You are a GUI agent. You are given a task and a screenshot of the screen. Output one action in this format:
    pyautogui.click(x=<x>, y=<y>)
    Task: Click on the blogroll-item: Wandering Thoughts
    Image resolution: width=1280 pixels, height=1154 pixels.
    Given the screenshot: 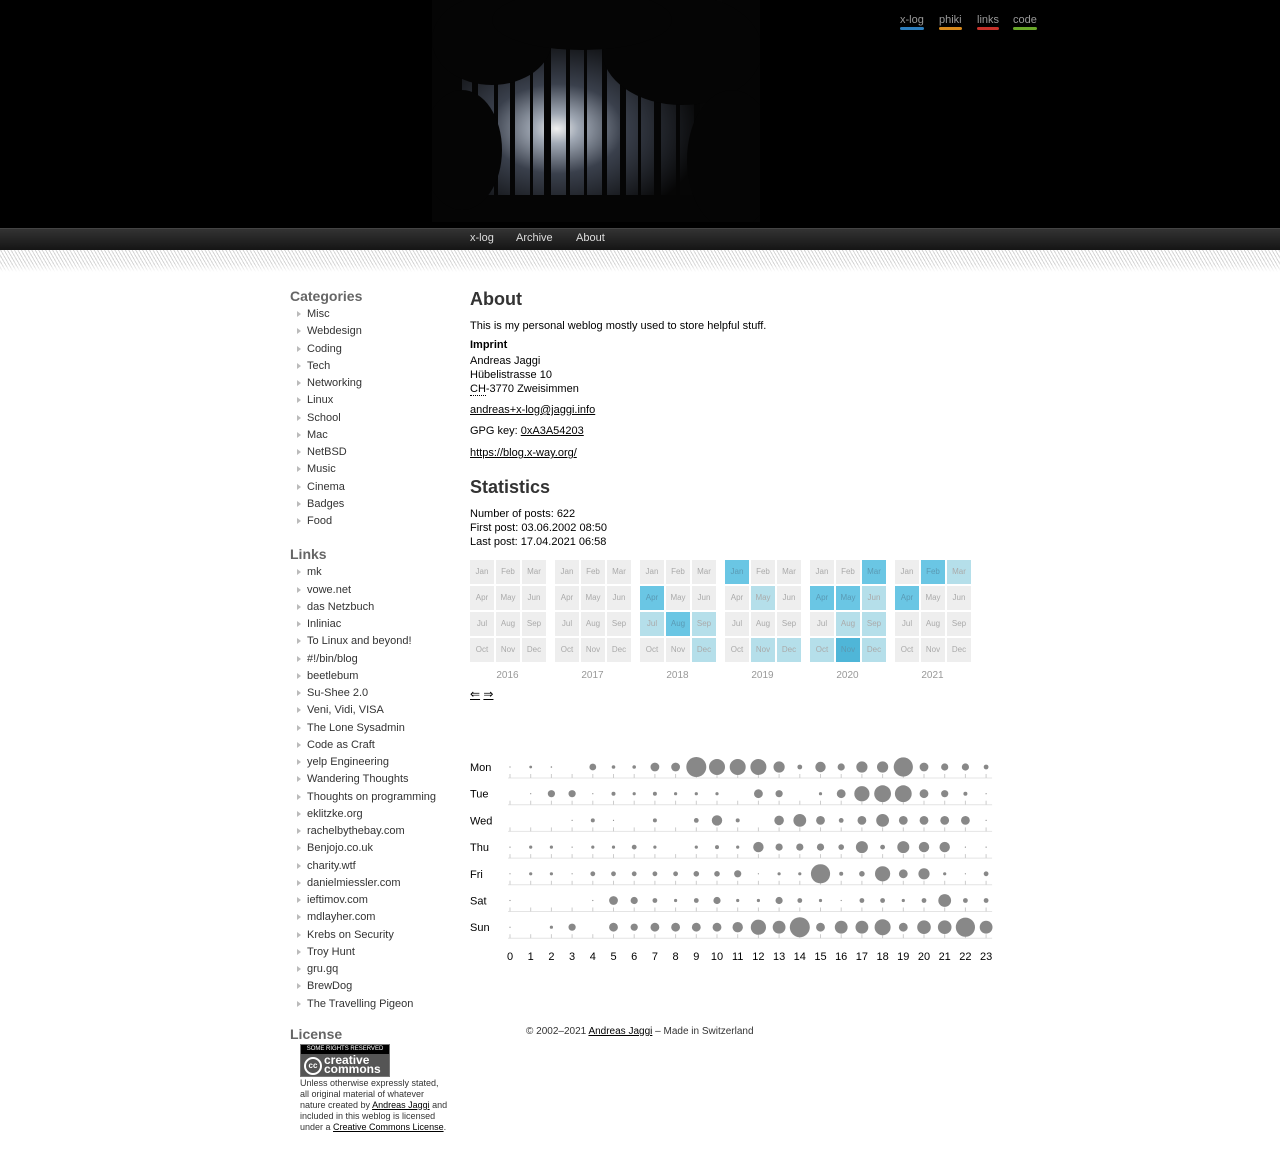 What is the action you would take?
    pyautogui.click(x=370, y=781)
    